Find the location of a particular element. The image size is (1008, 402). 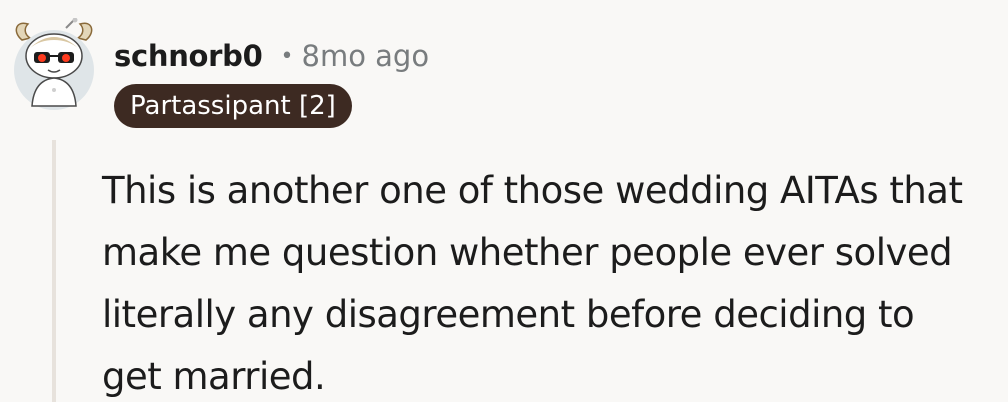

username-link: schnorb0 is located at coordinates (188, 56).